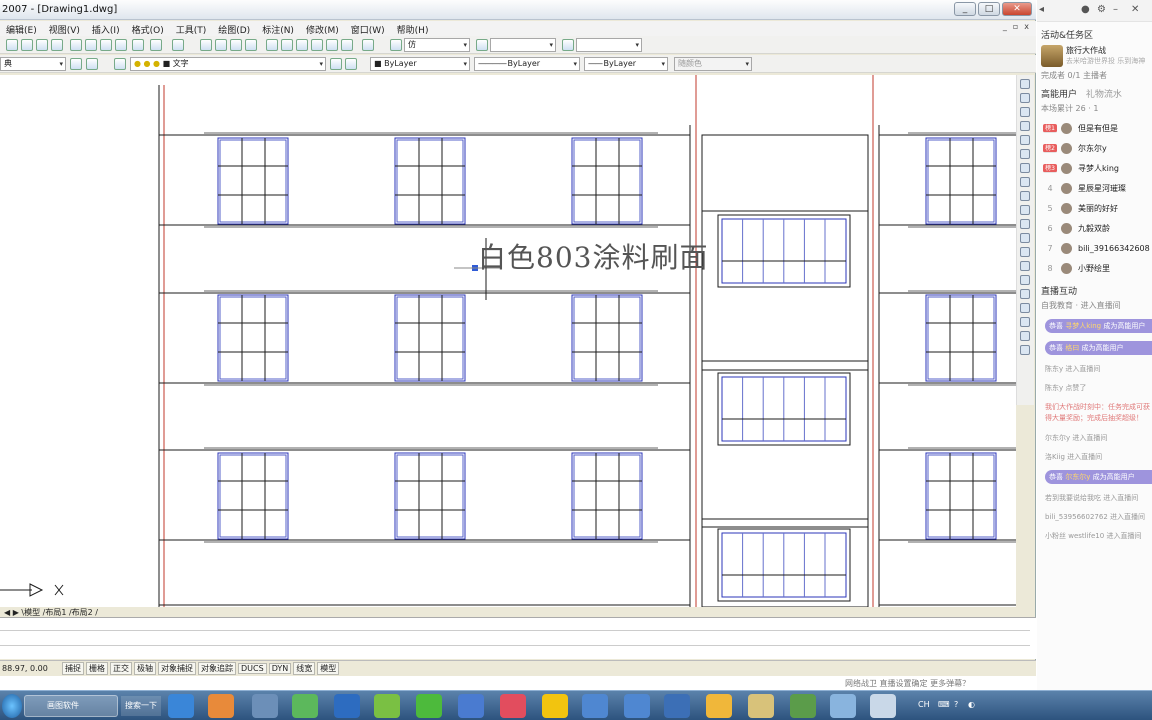 The image size is (1152, 720). What do you see at coordinates (328, 668) in the screenshot?
I see `toggle-model: 模型` at bounding box center [328, 668].